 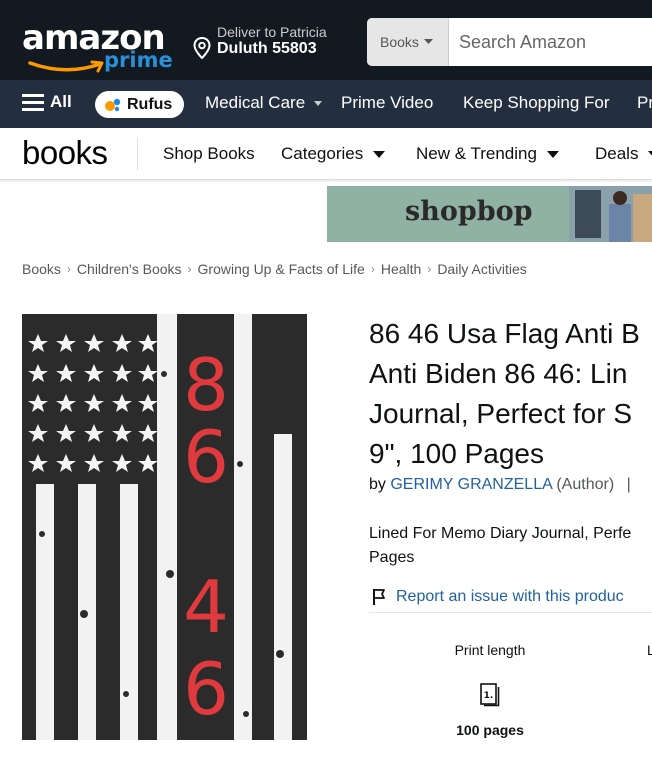 I want to click on nav-prime-video: Prime Video, so click(x=387, y=103).